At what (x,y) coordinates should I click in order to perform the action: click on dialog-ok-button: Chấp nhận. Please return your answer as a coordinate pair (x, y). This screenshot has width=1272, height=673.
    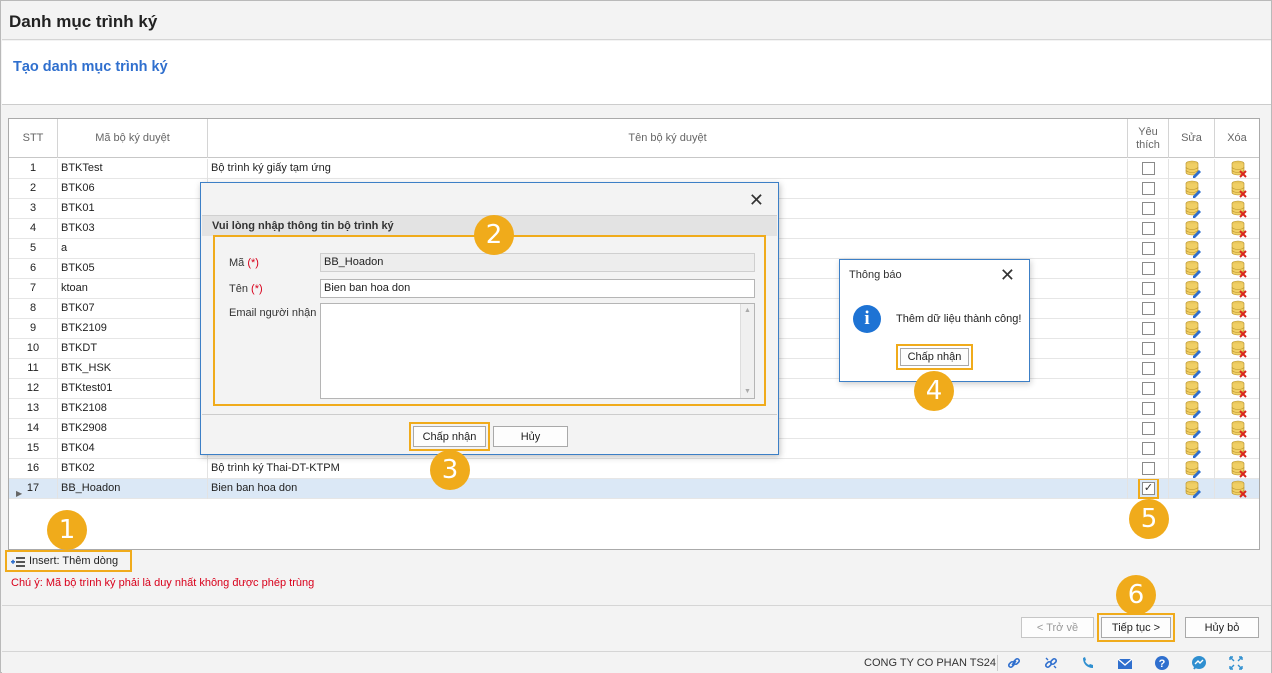
    Looking at the image, I should click on (449, 436).